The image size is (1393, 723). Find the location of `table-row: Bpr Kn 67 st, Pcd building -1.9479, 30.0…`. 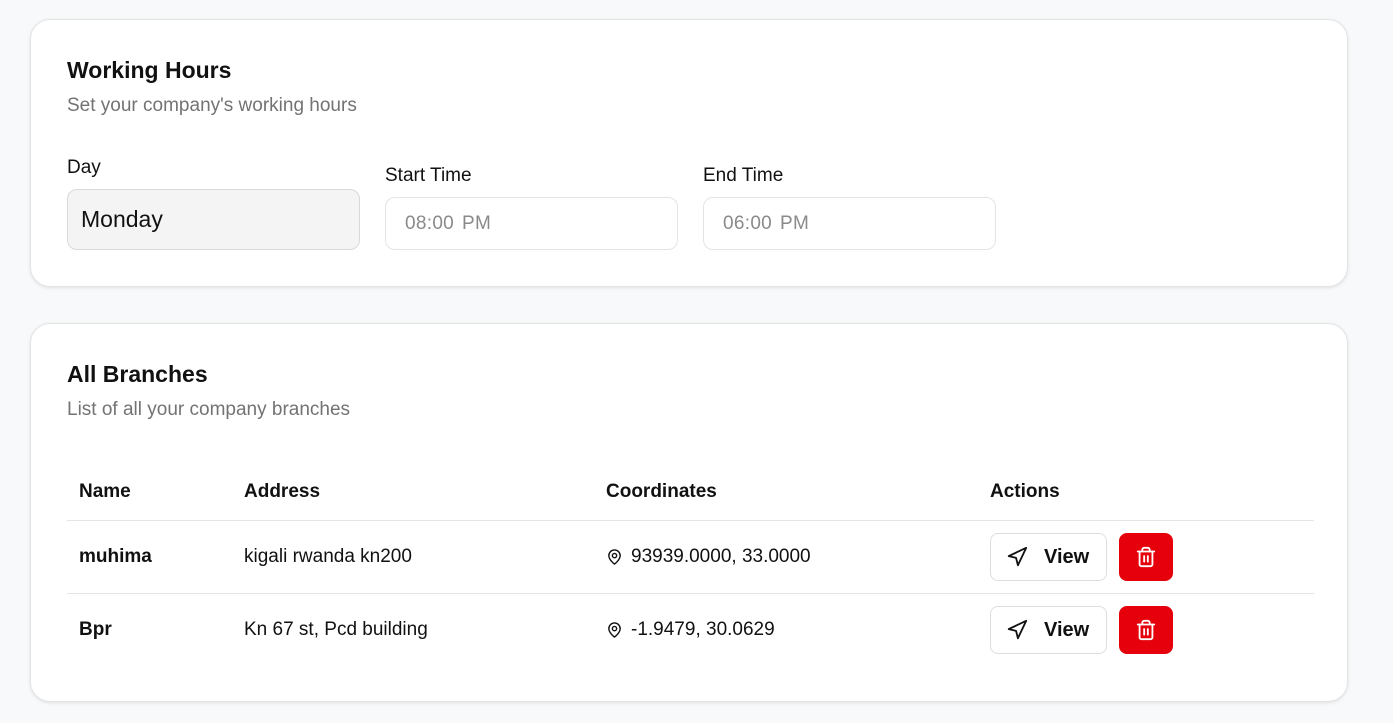

table-row: Bpr Kn 67 st, Pcd building -1.9479, 30.0… is located at coordinates (690, 630).